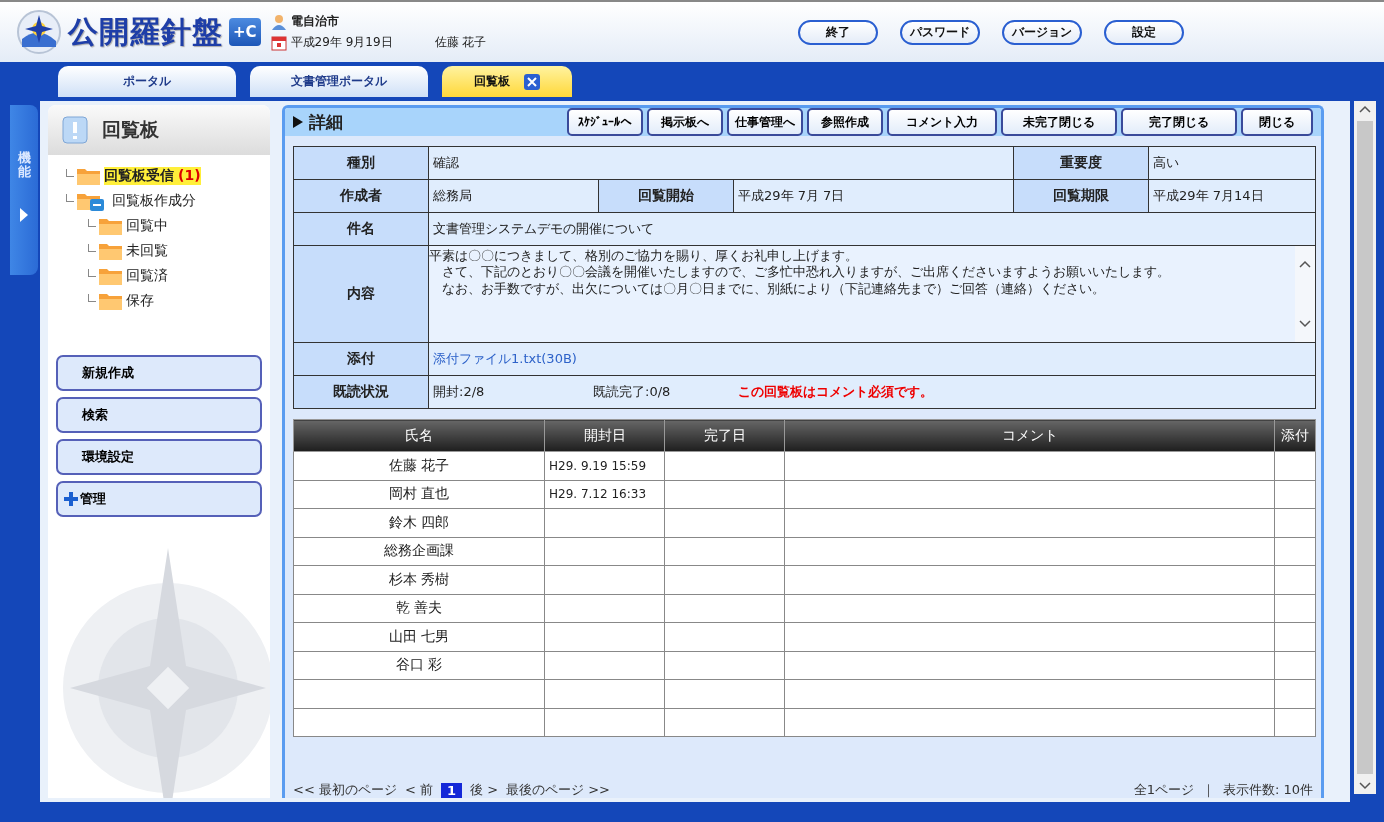 The height and width of the screenshot is (822, 1384). What do you see at coordinates (145, 31) in the screenshot?
I see `app-logo-text: 公開羅針盤` at bounding box center [145, 31].